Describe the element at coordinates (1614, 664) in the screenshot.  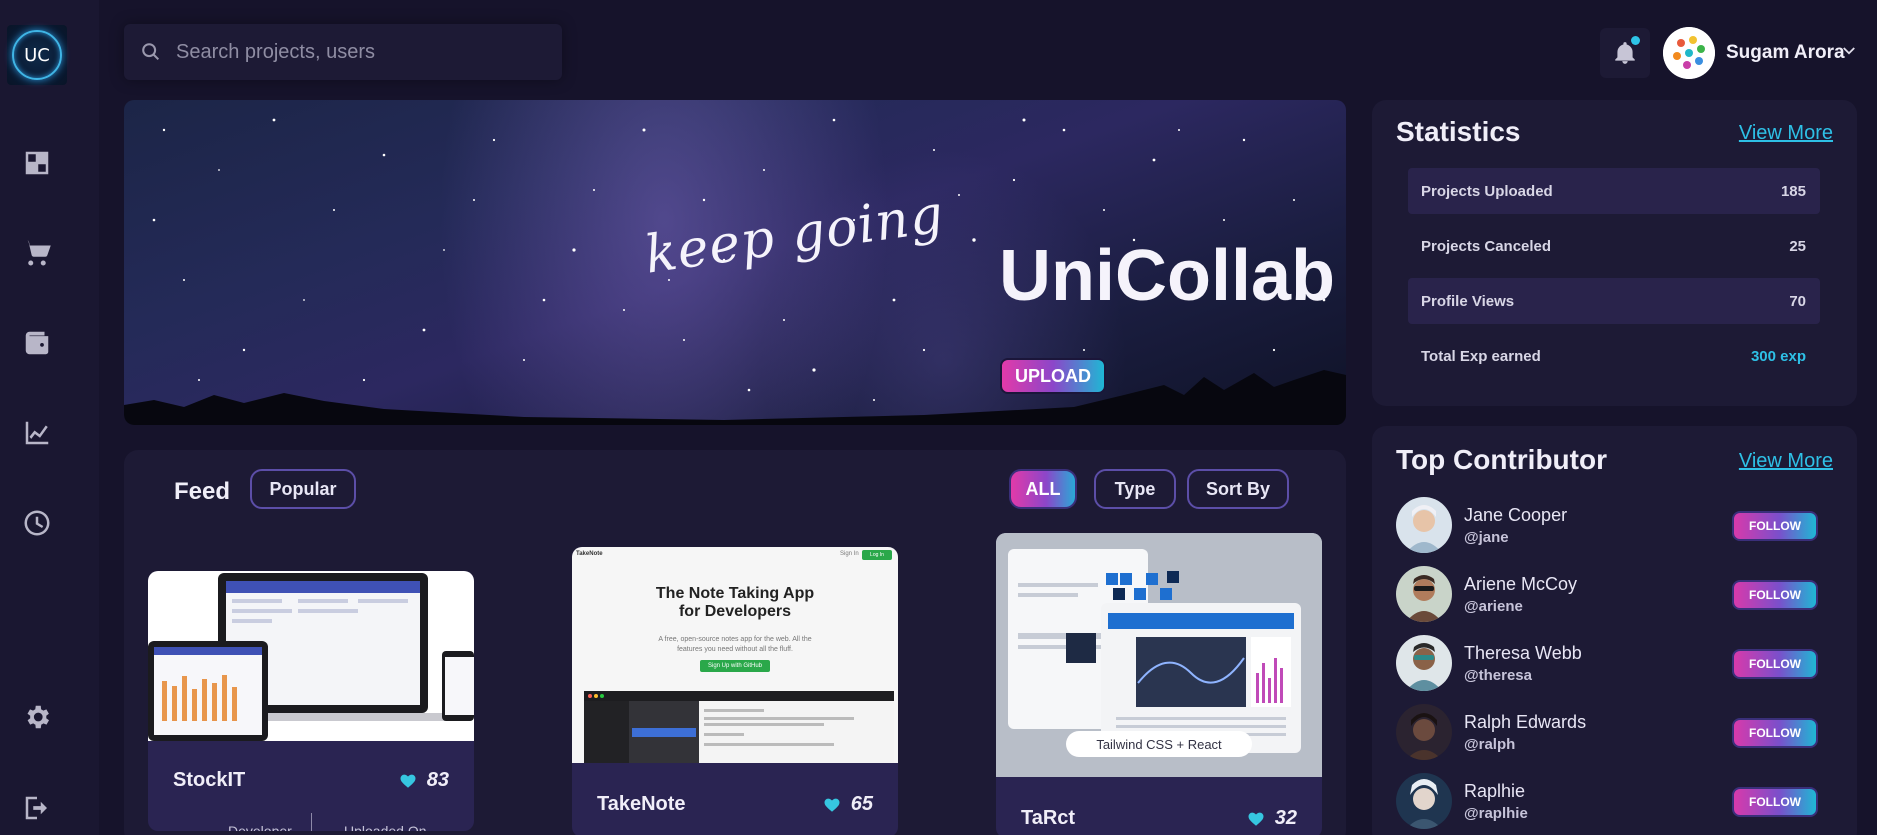
I see `contributor-row: Theresa Webb @theresa FOLLOW` at that location.